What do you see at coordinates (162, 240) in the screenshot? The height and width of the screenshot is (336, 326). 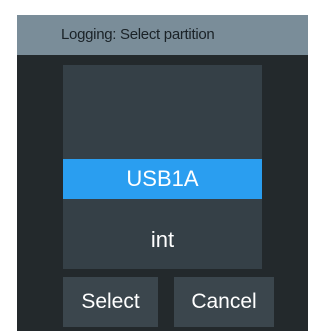 I see `partition-item-int: int` at bounding box center [162, 240].